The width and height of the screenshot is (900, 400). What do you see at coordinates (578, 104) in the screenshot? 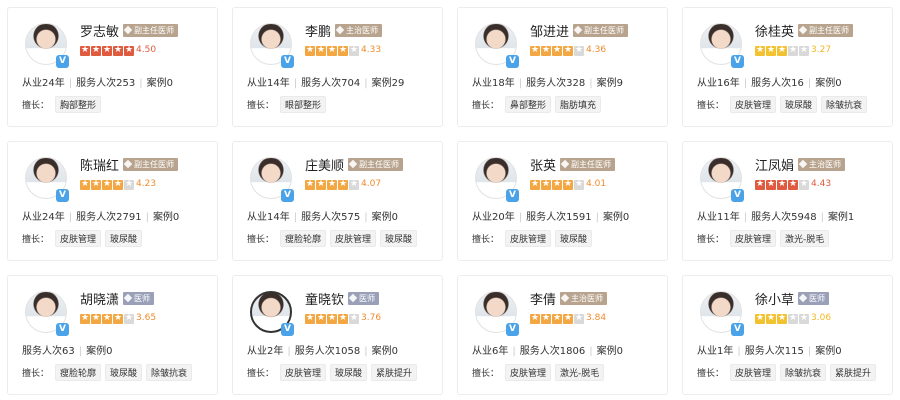
I see `skill-tag: 脂肪填充` at bounding box center [578, 104].